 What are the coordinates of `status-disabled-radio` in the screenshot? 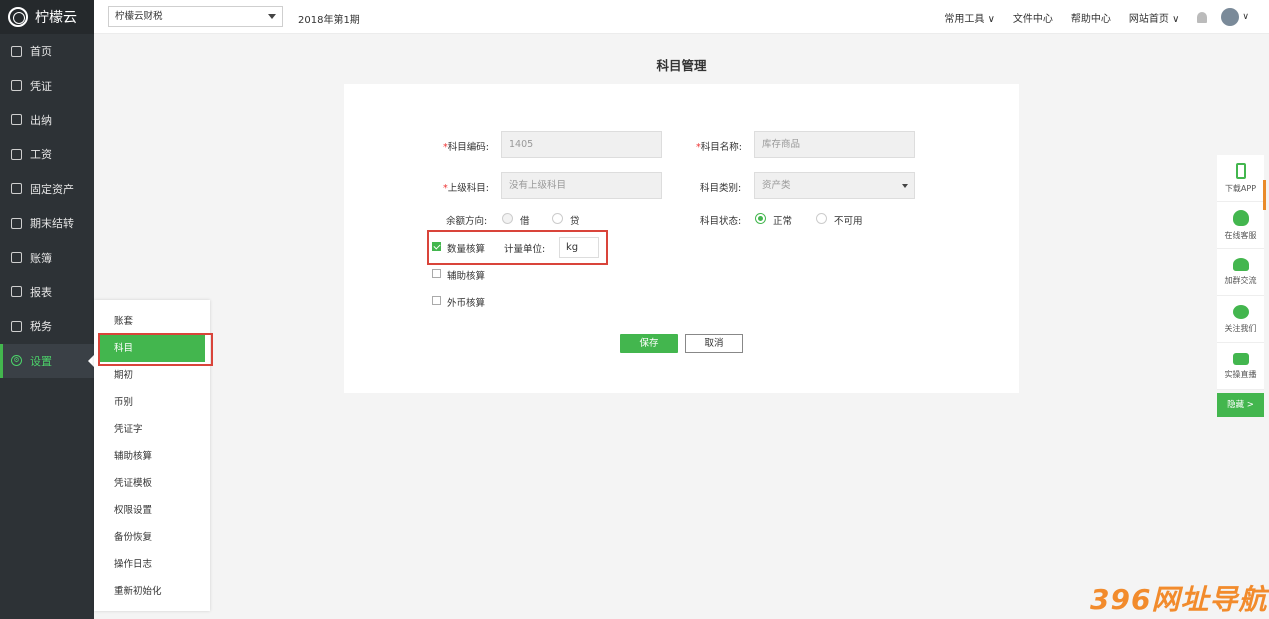 It's located at (821, 218).